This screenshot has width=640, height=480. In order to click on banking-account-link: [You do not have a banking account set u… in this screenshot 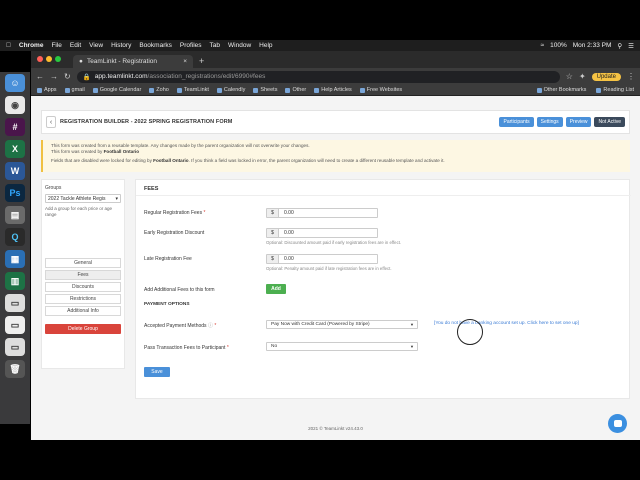, I will do `click(506, 323)`.